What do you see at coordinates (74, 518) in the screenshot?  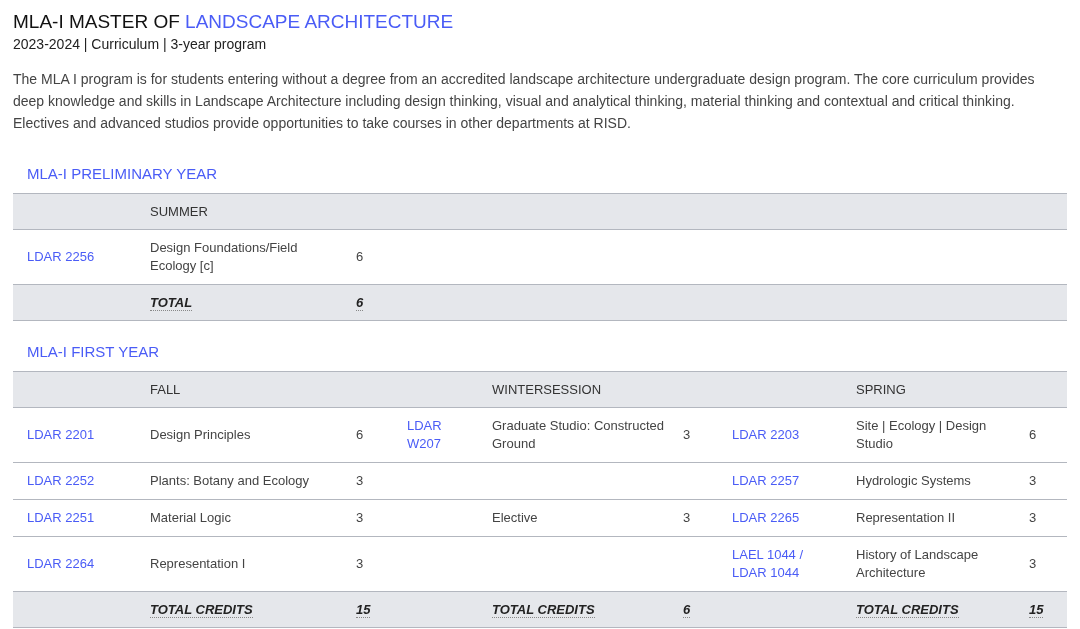 I see `course-code-link: LDAR 2251` at bounding box center [74, 518].